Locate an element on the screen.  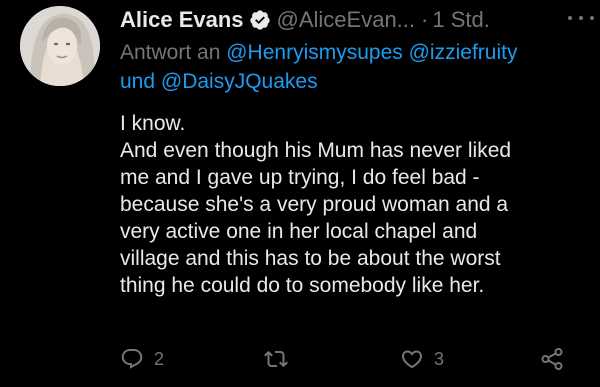
reply-button: 2 is located at coordinates (142, 359).